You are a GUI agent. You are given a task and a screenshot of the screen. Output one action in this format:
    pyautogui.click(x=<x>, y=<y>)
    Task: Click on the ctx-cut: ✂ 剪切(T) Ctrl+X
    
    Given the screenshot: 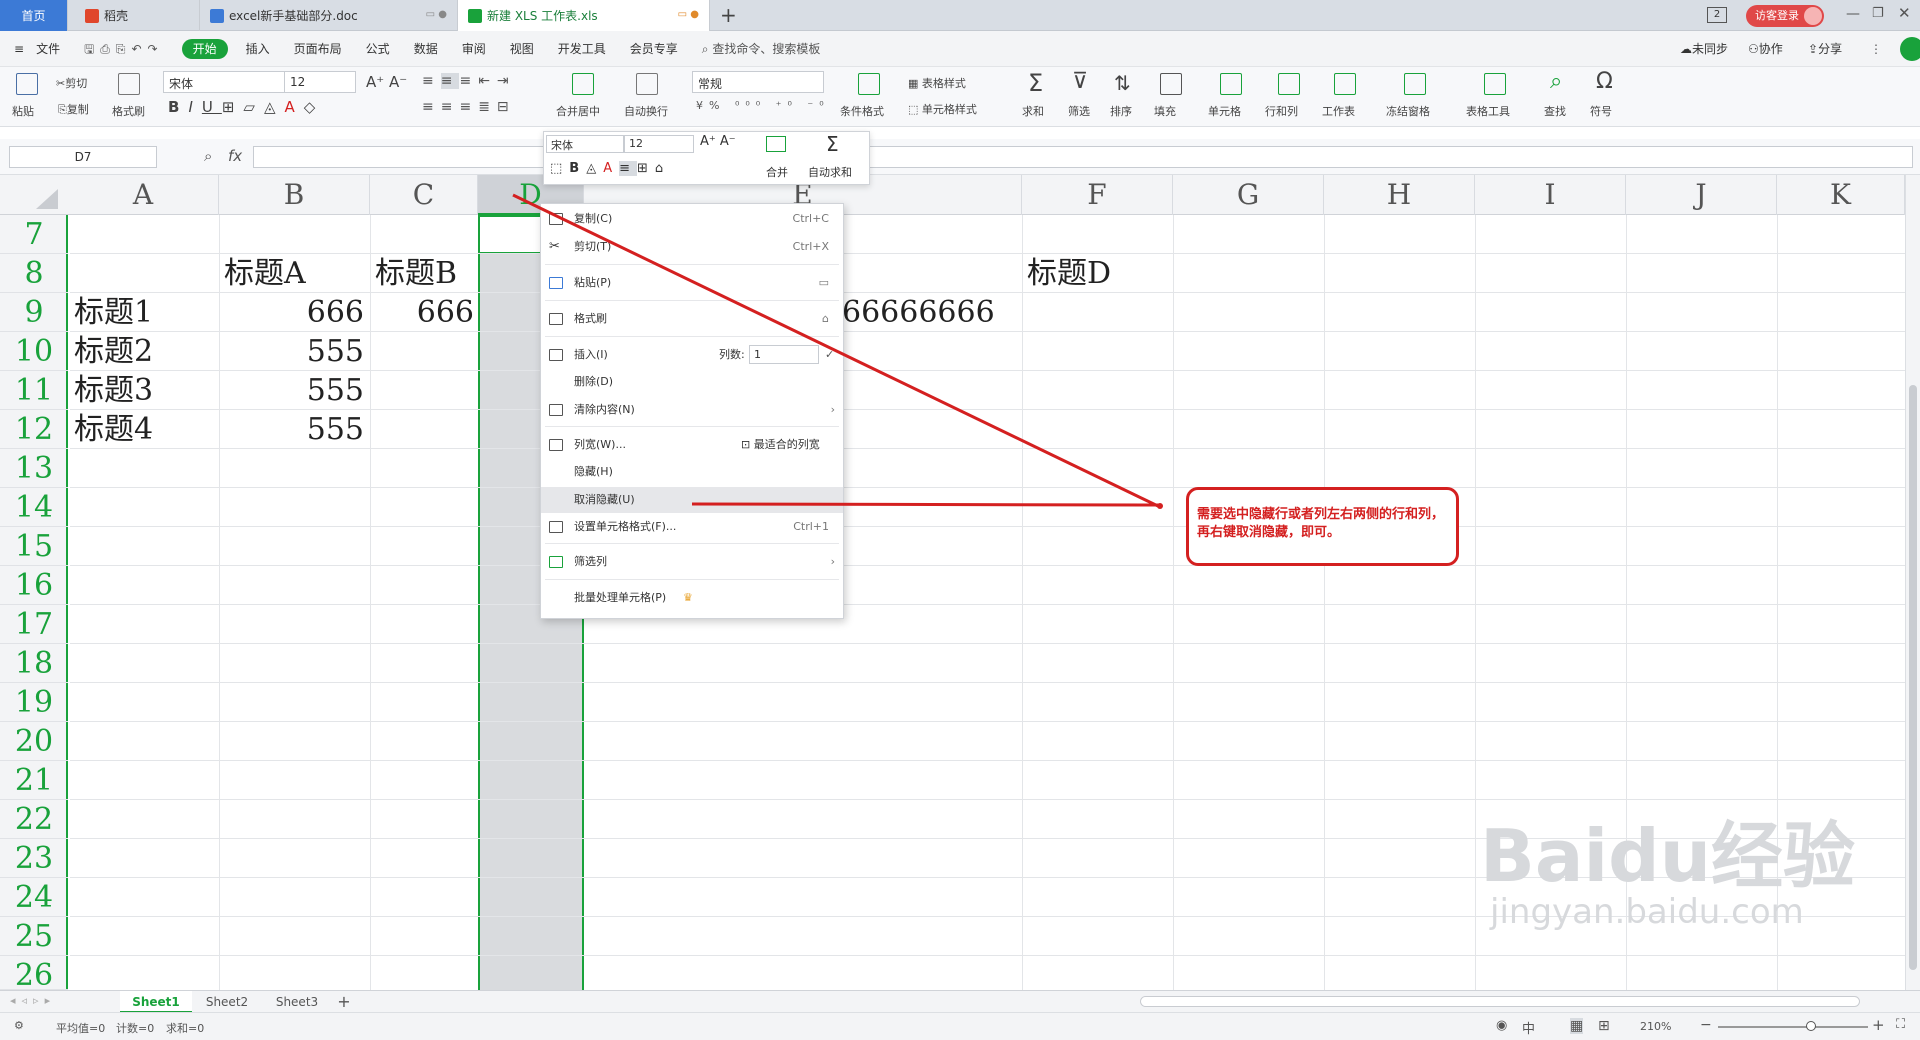 What is the action you would take?
    pyautogui.click(x=692, y=247)
    